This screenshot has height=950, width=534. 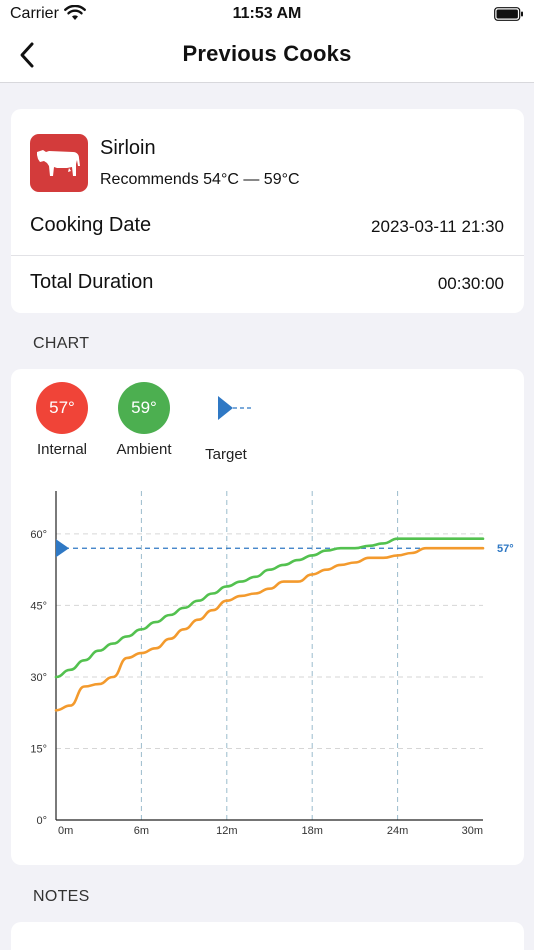 What do you see at coordinates (470, 283) in the screenshot?
I see `total-duration-value: 00:30:00` at bounding box center [470, 283].